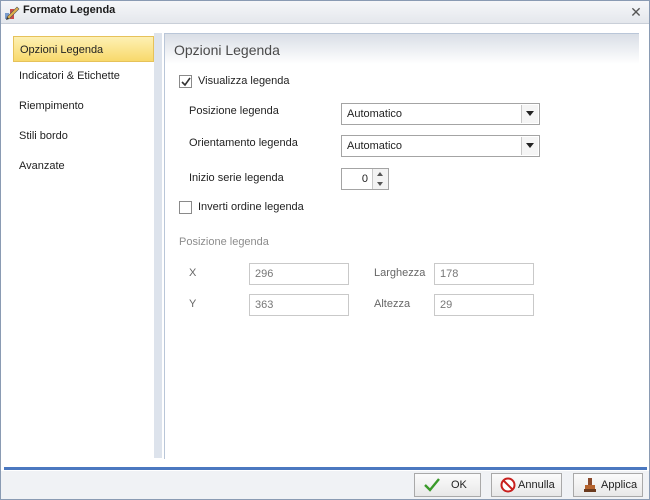 The image size is (650, 500). I want to click on y-field: 363, so click(299, 305).